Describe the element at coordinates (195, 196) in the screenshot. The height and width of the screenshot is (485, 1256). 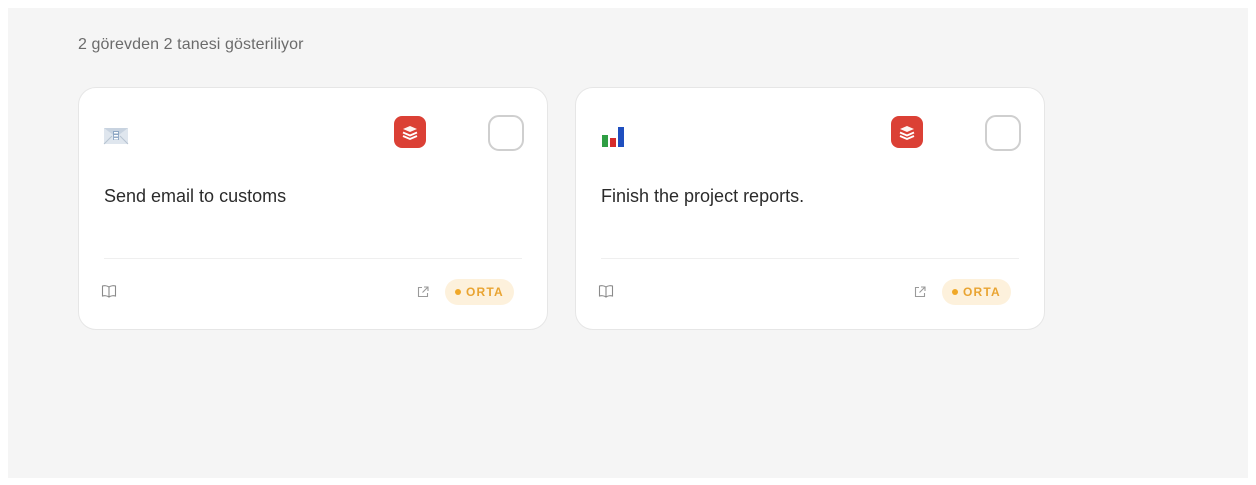
I see `task-title: Send email to customs` at that location.